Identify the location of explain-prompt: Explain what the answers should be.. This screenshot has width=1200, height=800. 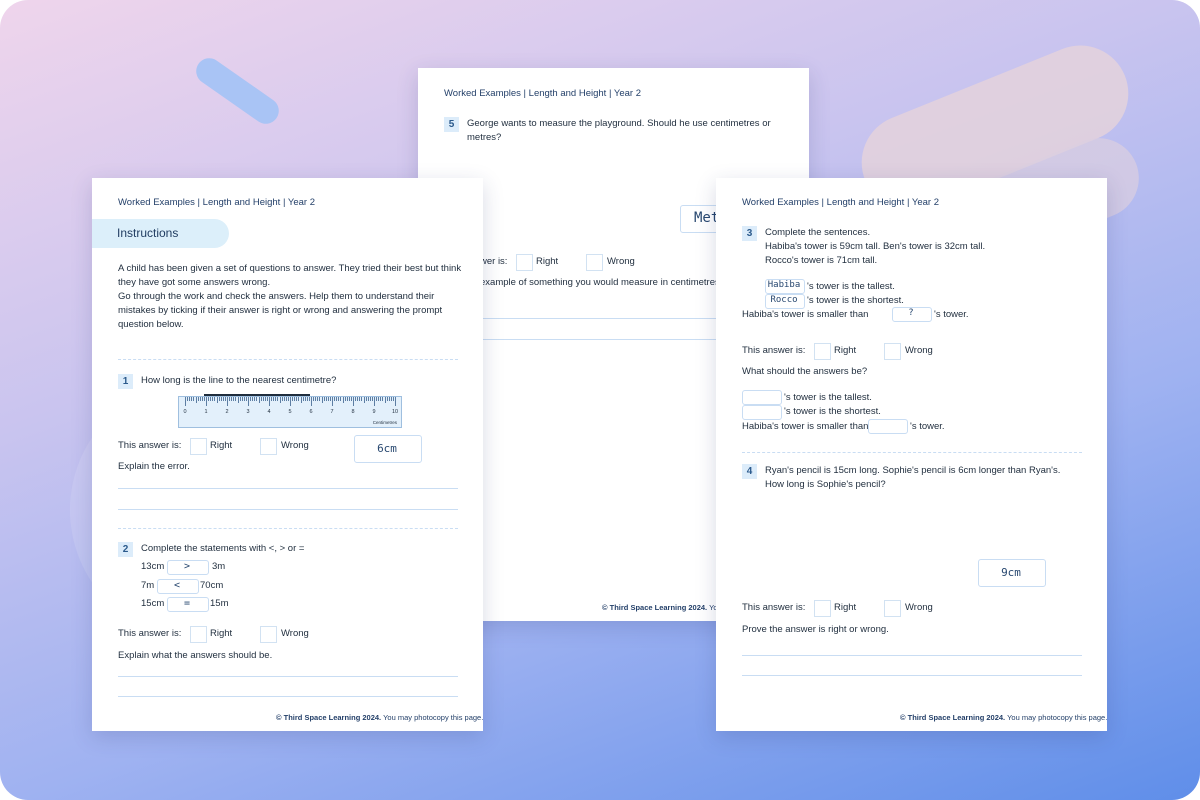
(195, 655).